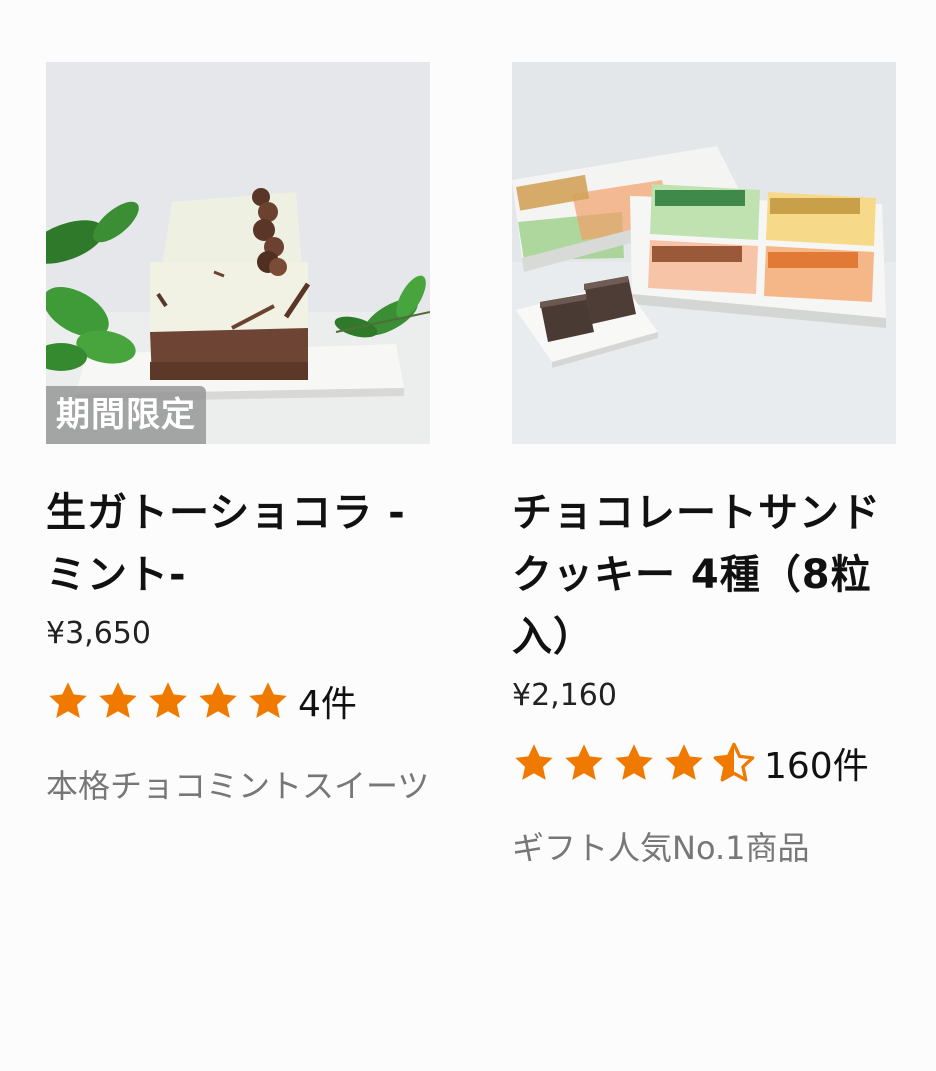 This screenshot has height=1071, width=936. Describe the element at coordinates (704, 575) in the screenshot. I see `product-title: チョコレートサンドクッキー 4種（8粒入）` at that location.